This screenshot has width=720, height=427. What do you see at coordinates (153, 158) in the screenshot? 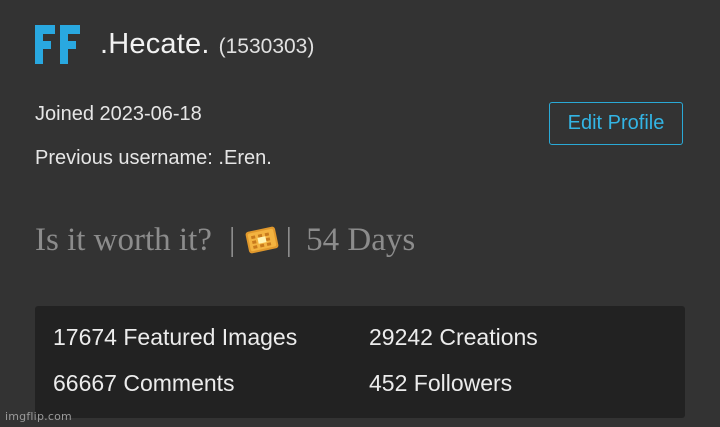
I see `previous-username: Previous username: .Eren.` at bounding box center [153, 158].